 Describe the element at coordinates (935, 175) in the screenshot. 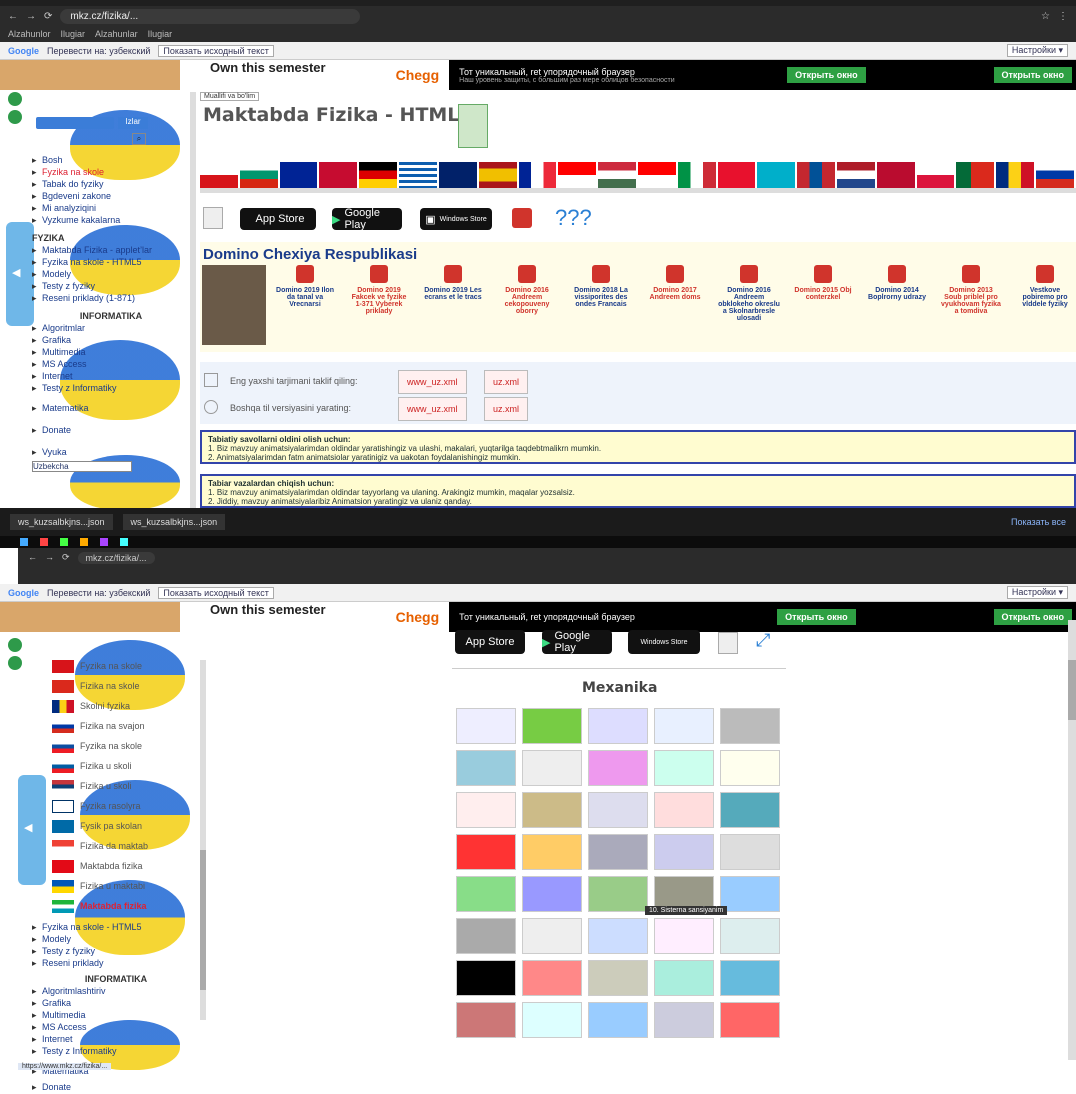

I see `flag-pl-icon` at that location.